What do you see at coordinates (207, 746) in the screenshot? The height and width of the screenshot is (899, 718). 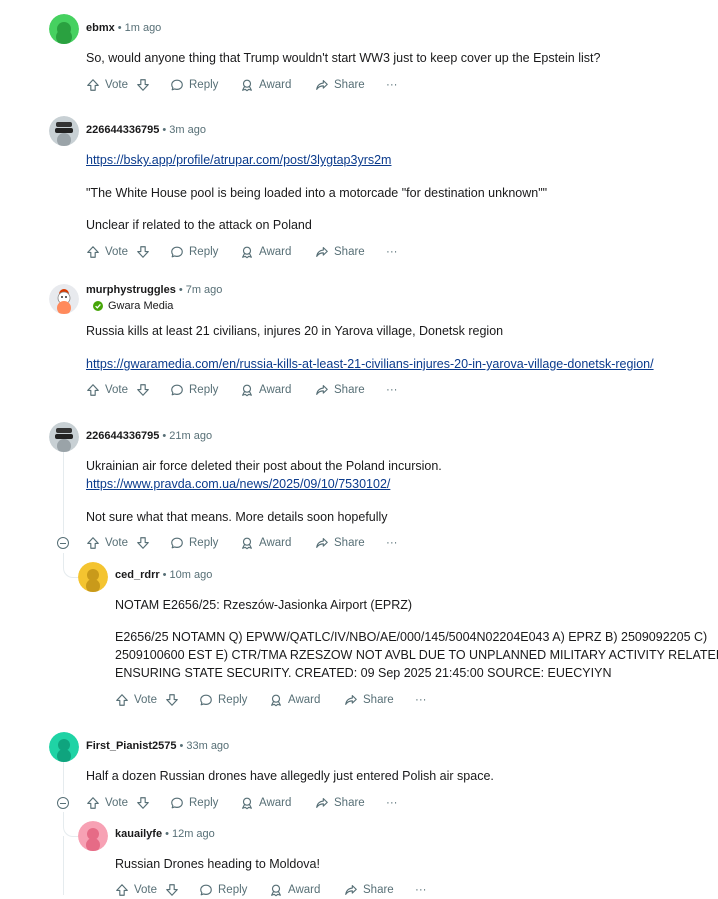 I see `timestamp: 33m ago` at bounding box center [207, 746].